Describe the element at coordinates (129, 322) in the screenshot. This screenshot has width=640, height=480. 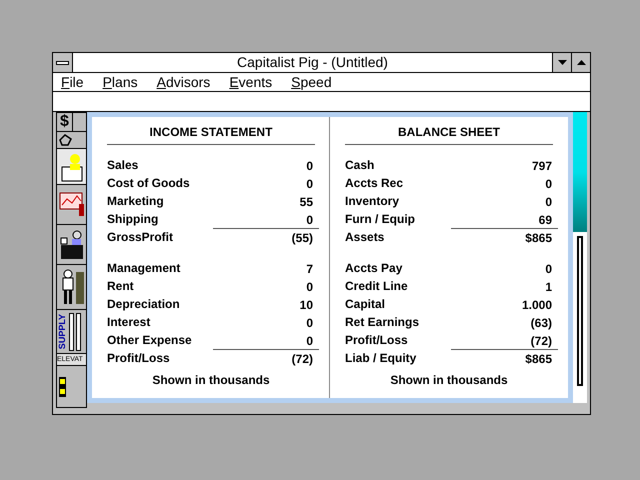
I see `row-label: Interest` at that location.